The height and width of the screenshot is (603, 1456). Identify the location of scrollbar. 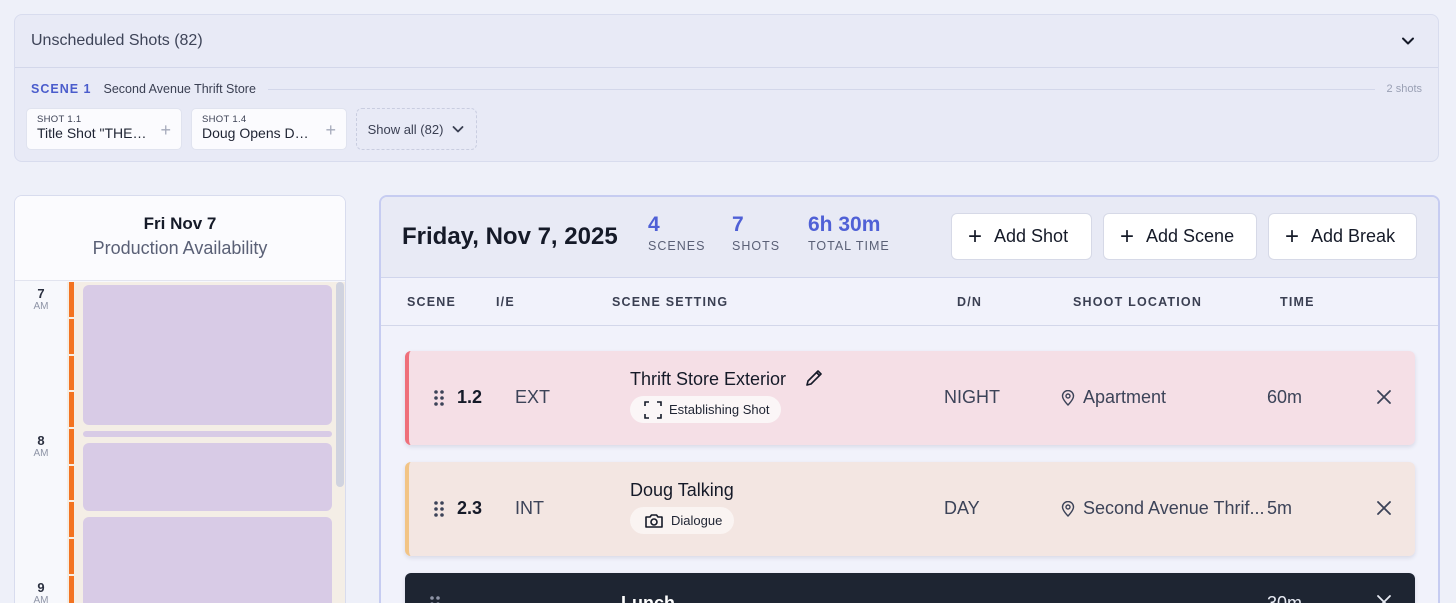
(340, 384).